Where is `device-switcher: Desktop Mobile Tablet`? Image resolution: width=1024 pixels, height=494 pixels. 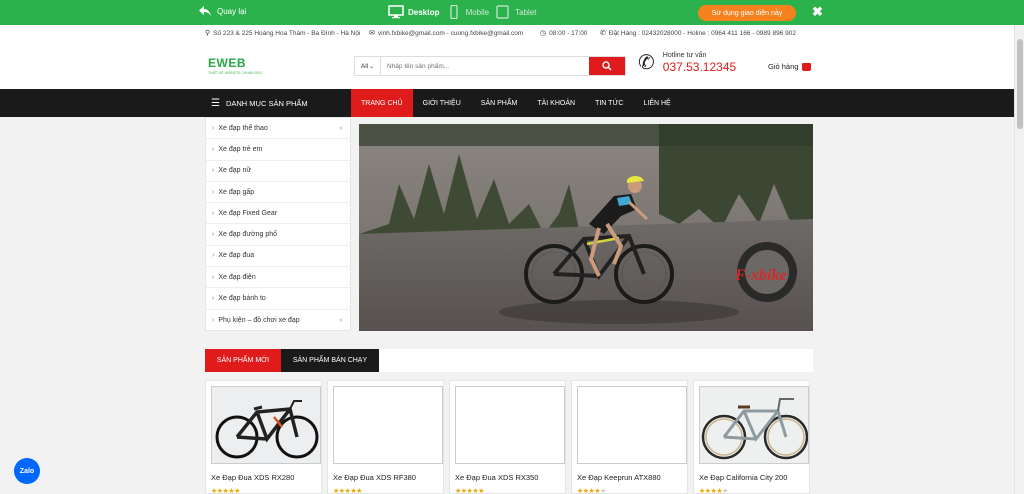
device-switcher: Desktop Mobile Tablet is located at coordinates (462, 12).